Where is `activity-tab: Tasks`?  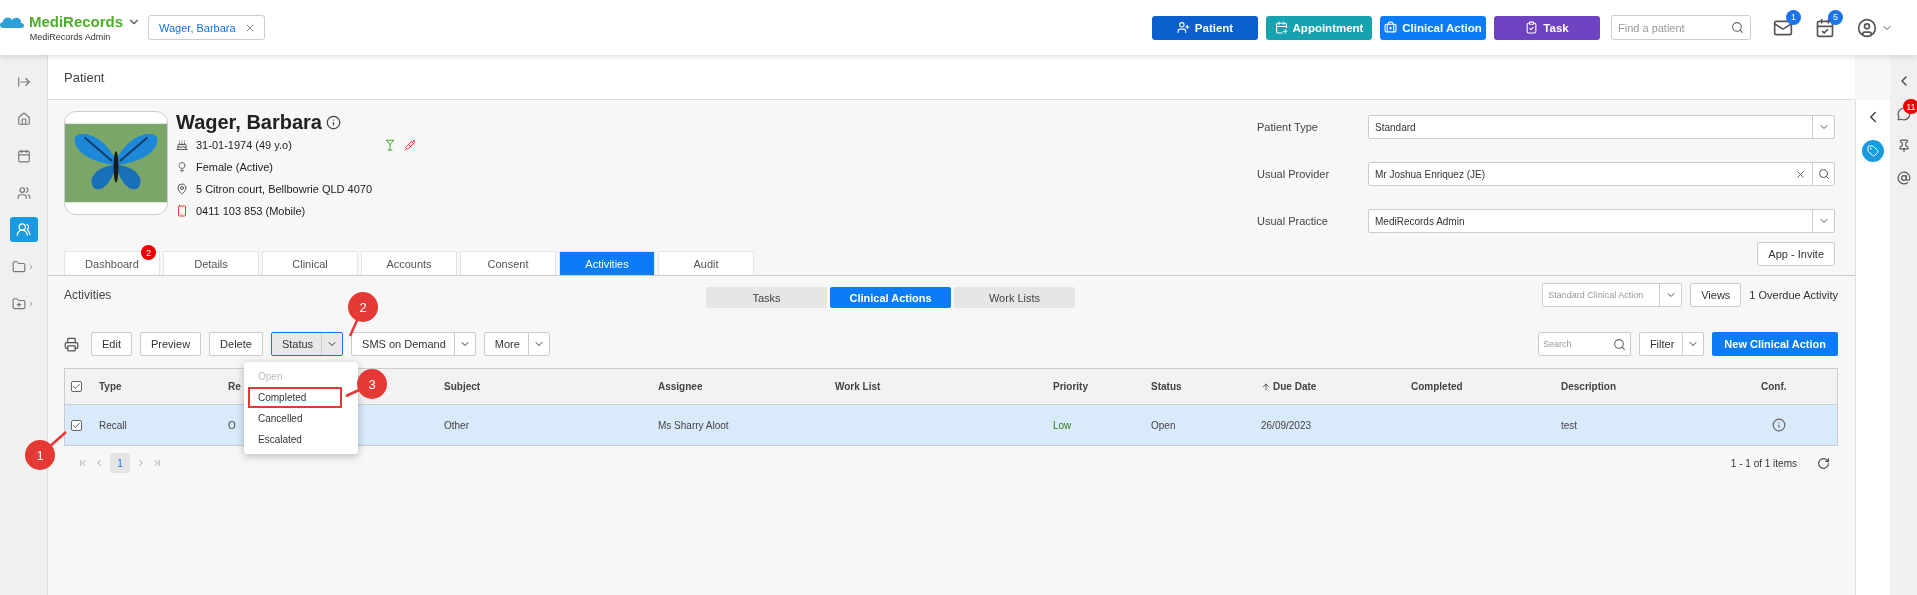
activity-tab: Tasks is located at coordinates (766, 297).